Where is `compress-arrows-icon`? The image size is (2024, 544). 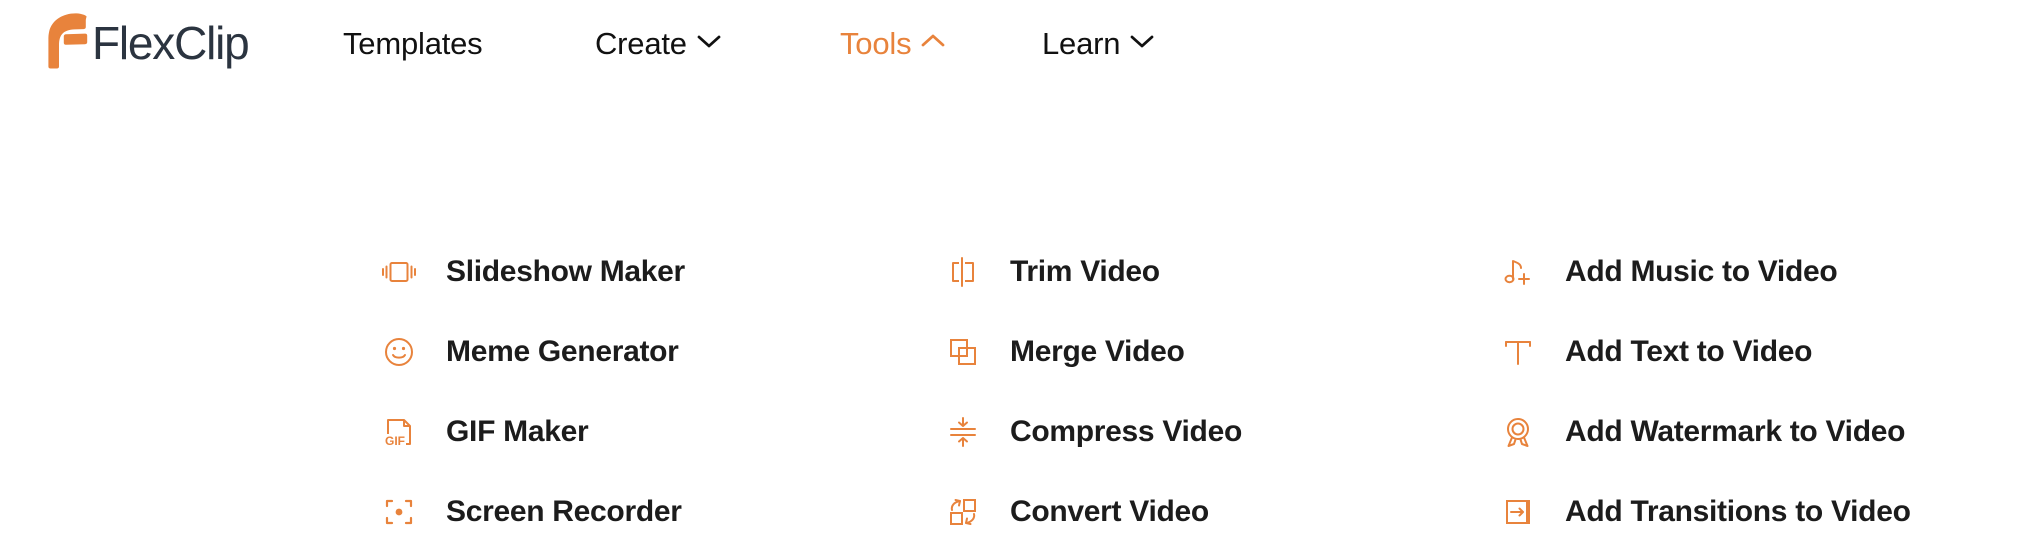 compress-arrows-icon is located at coordinates (963, 432).